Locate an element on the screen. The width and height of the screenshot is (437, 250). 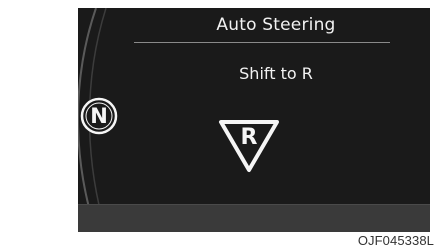
reverse-gear-icon: R is located at coordinates (249, 146).